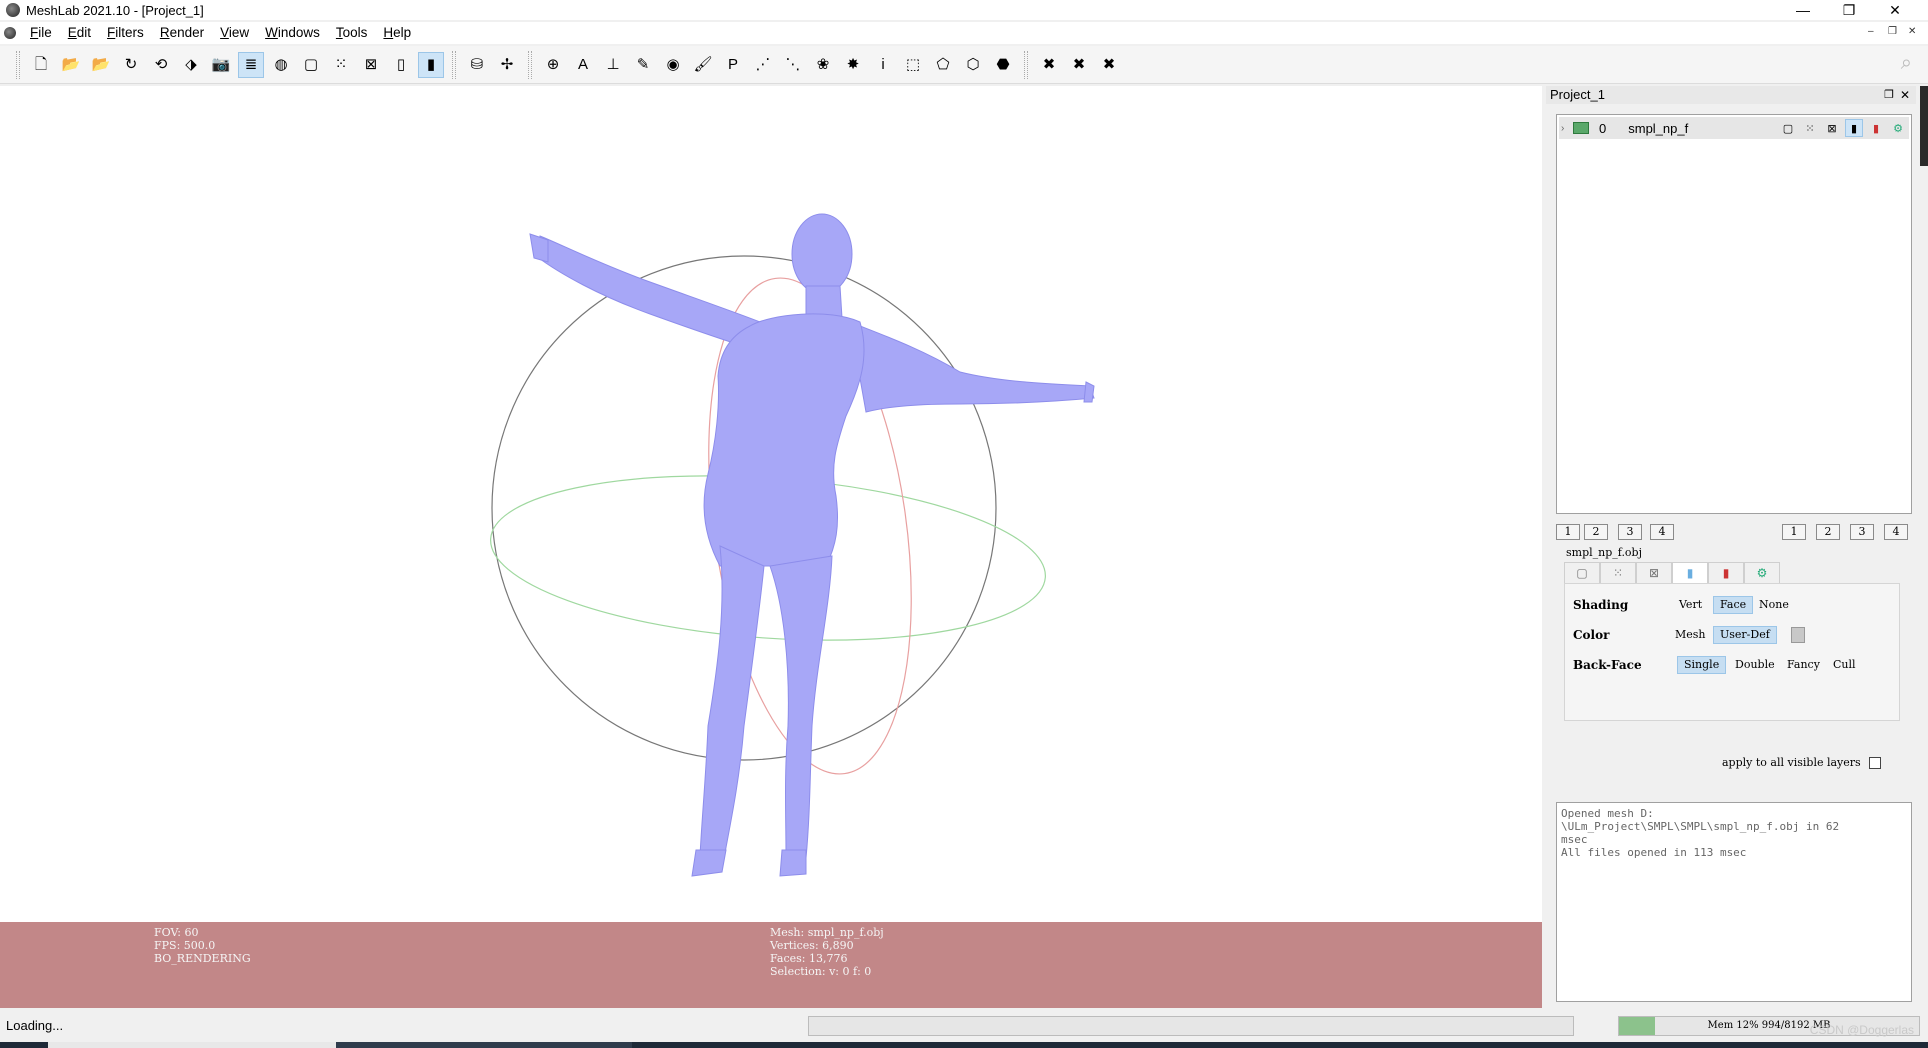 Image resolution: width=1928 pixels, height=1048 pixels. What do you see at coordinates (234, 33) in the screenshot?
I see `menu-view: View` at bounding box center [234, 33].